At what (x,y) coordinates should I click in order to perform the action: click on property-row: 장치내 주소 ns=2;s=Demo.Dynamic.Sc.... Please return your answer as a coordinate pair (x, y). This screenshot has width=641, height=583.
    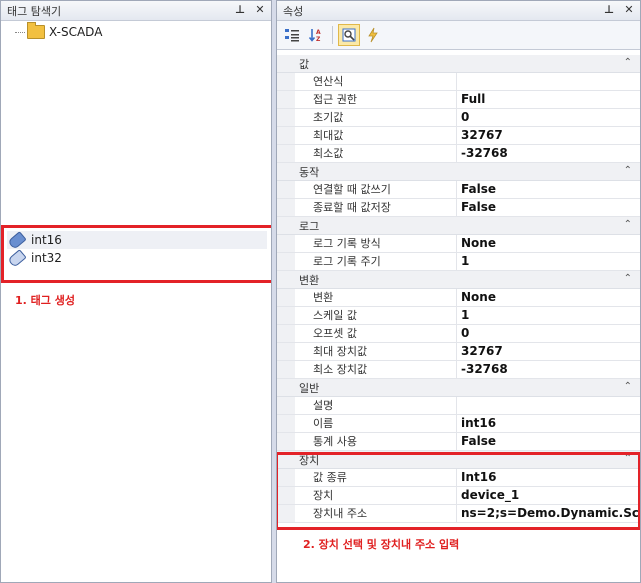
    Looking at the image, I should click on (458, 514).